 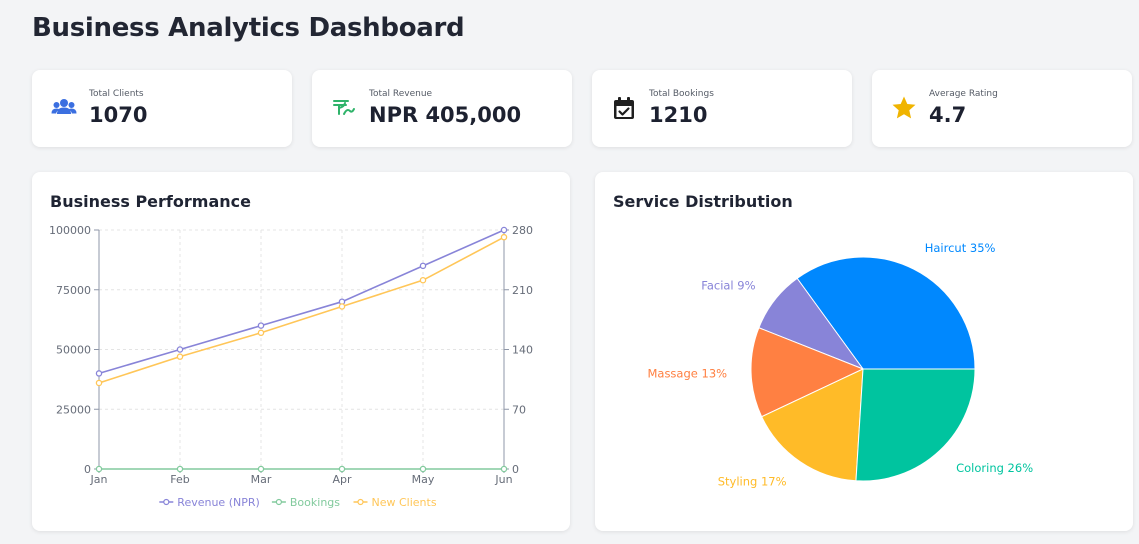 I want to click on y-left-tick-label: 25000, so click(x=73, y=409).